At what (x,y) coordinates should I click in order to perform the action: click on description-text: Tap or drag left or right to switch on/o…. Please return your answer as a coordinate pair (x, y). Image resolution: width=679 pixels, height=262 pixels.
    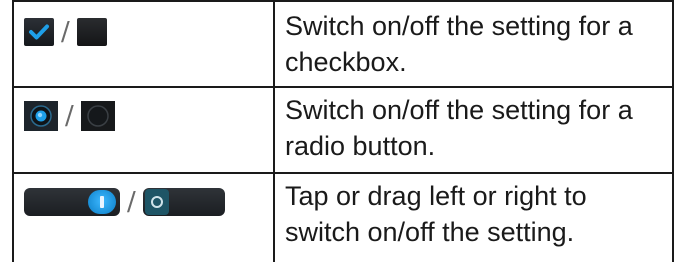
    Looking at the image, I should click on (436, 214).